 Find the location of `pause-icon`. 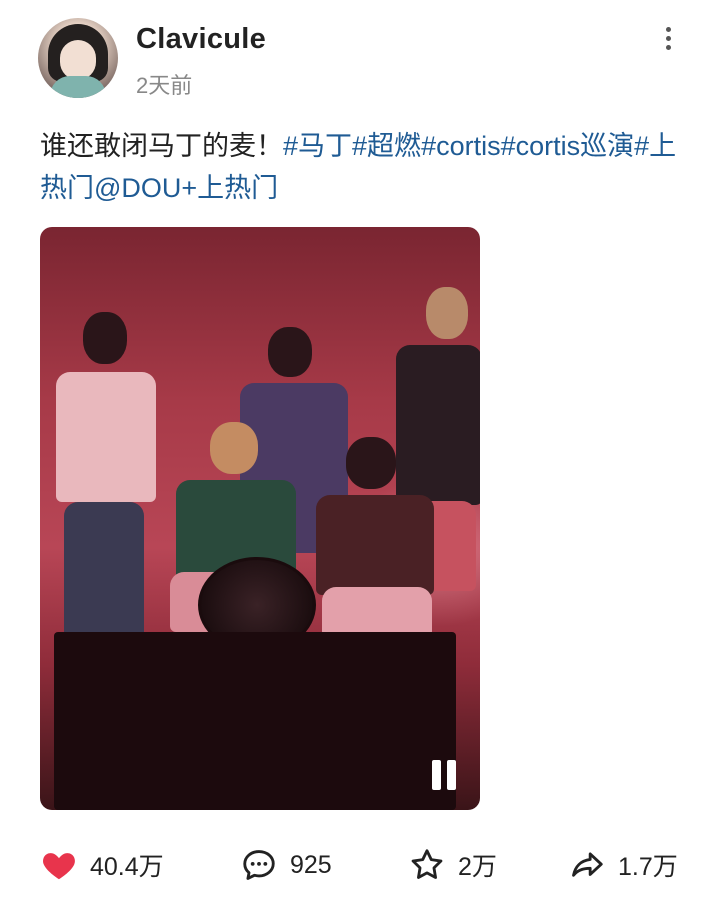

pause-icon is located at coordinates (445, 777).